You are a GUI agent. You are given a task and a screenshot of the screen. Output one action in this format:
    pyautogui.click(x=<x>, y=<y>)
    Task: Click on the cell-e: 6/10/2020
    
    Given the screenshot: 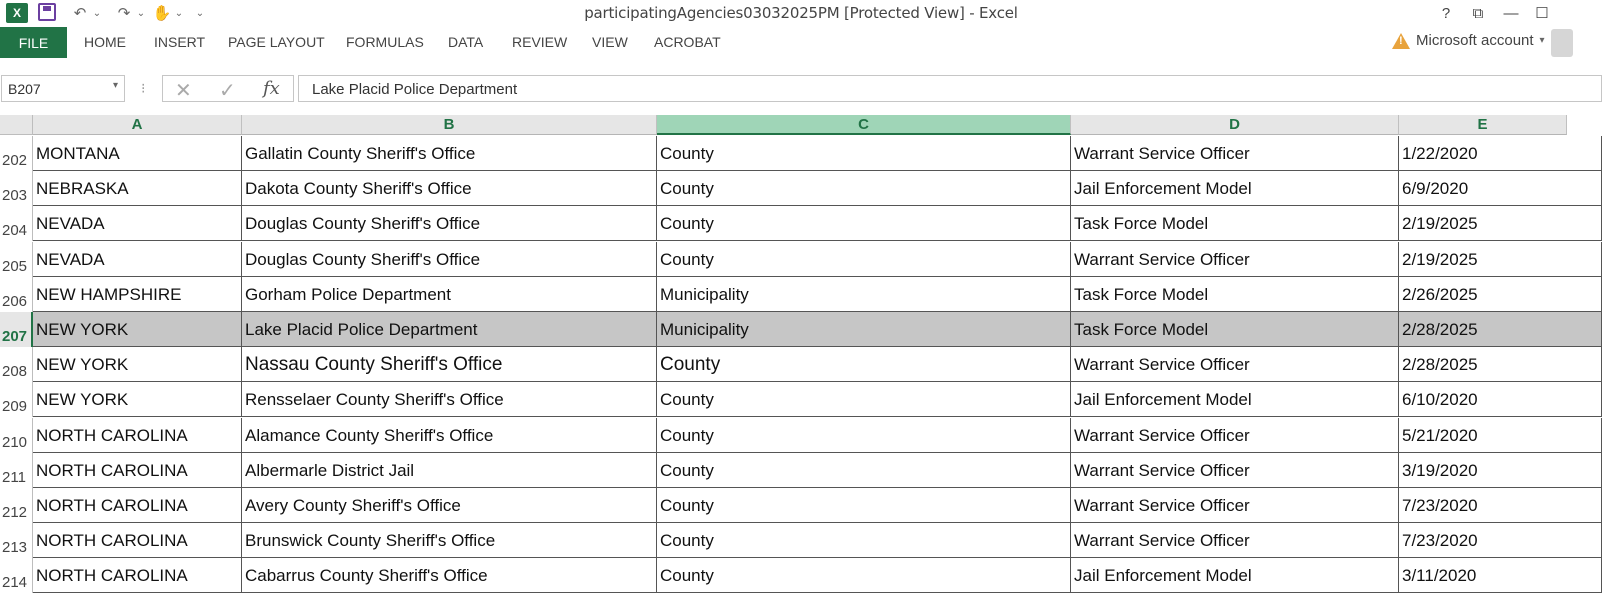 What is the action you would take?
    pyautogui.click(x=1500, y=399)
    